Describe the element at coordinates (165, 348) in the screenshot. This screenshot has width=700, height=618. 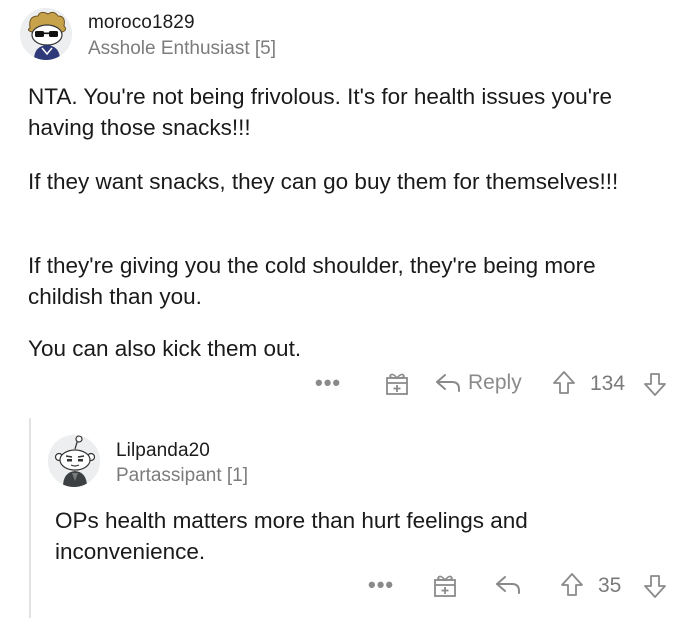
I see `comment-paragraph: You can also kick them out.` at that location.